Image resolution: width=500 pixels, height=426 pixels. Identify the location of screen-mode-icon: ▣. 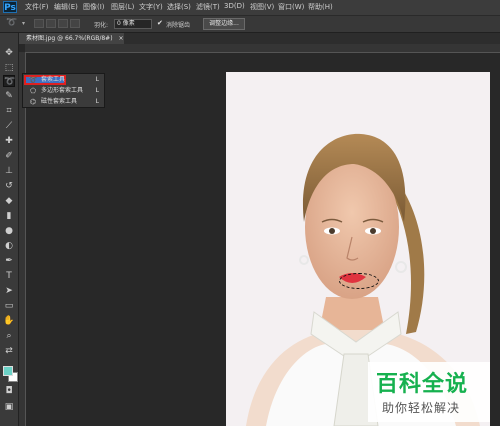
(9, 407).